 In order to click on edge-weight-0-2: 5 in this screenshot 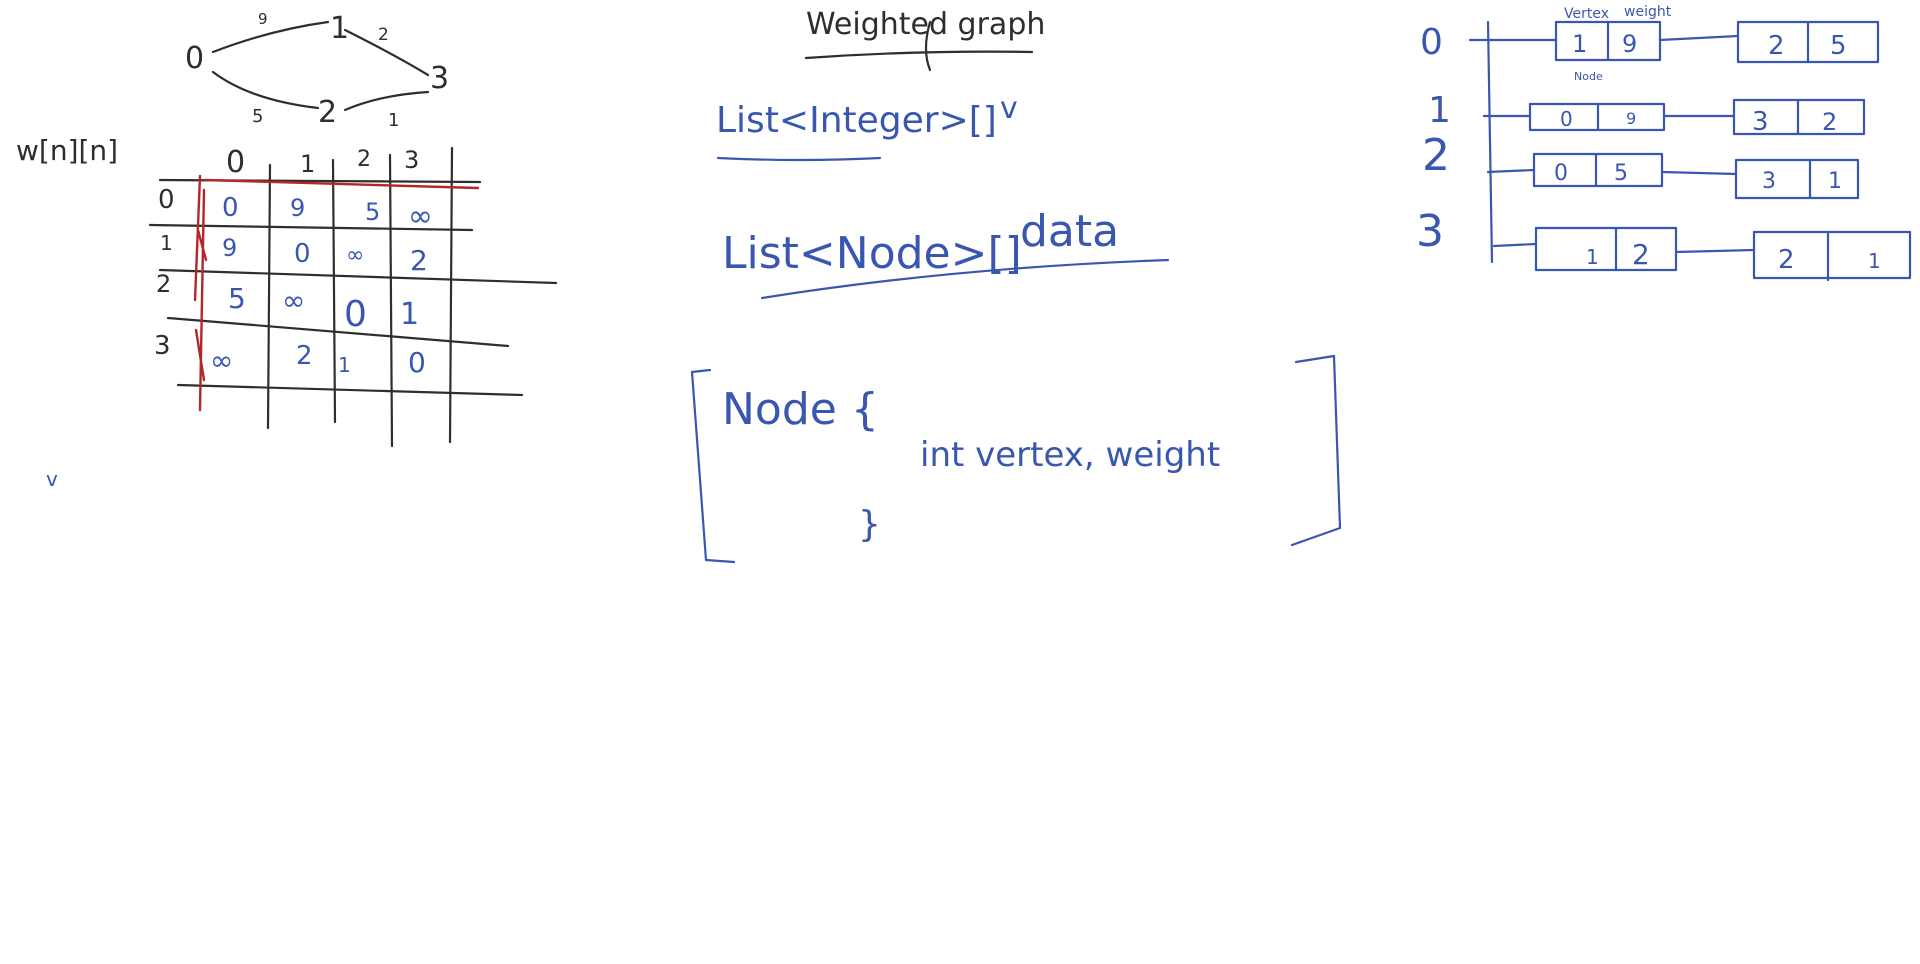, I will do `click(257, 116)`.